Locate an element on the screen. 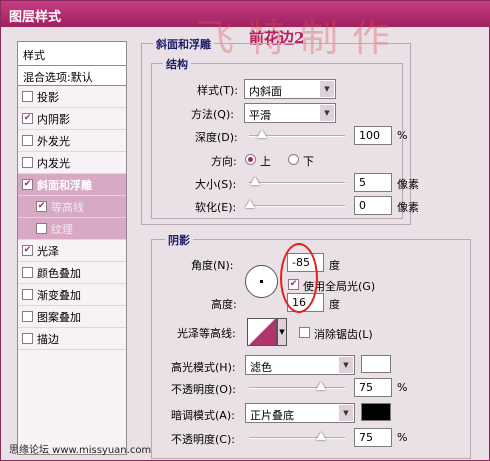 This screenshot has width=490, height=461. style-label: 样式(T): is located at coordinates (218, 90).